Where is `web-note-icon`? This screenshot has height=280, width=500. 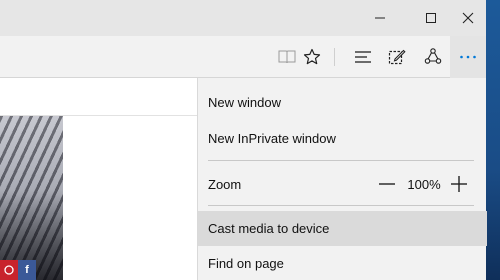 web-note-icon is located at coordinates (397, 57).